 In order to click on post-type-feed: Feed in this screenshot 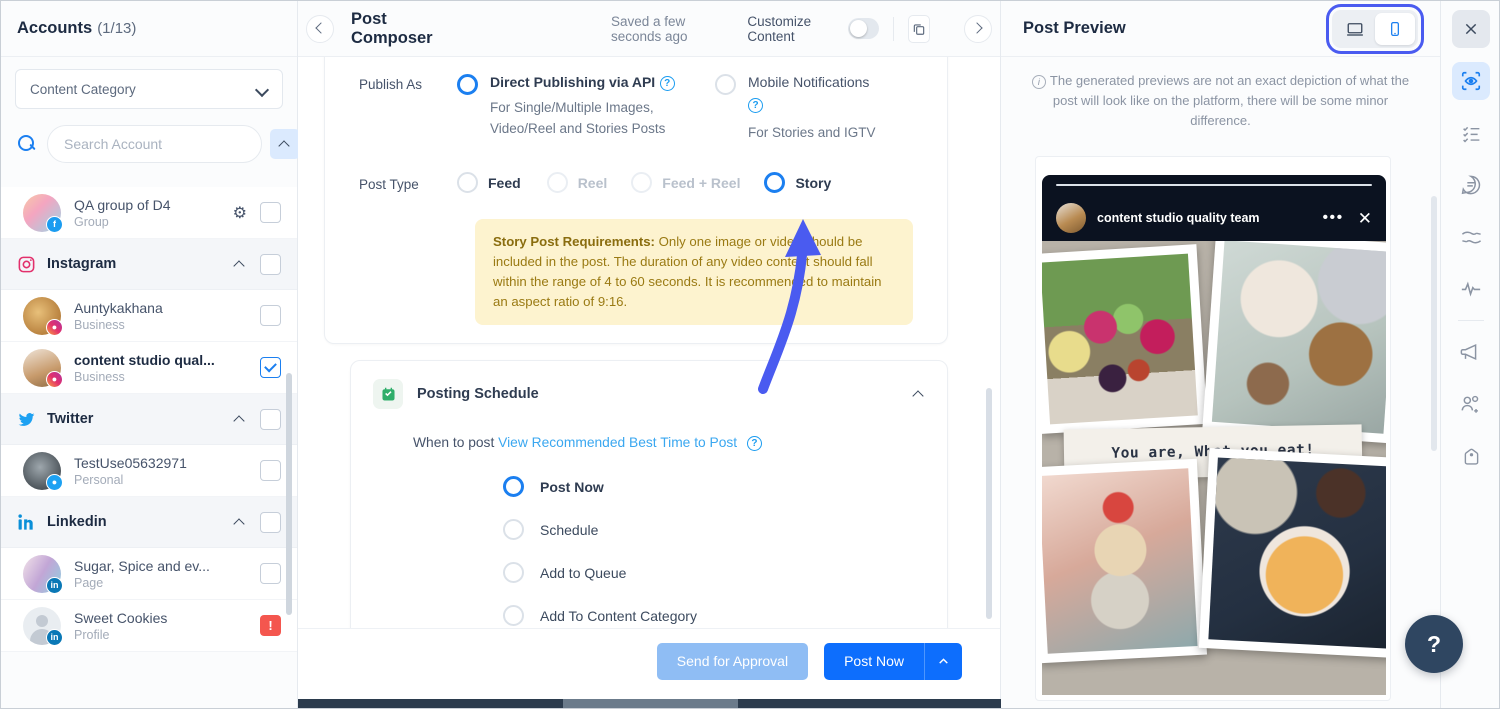, I will do `click(489, 182)`.